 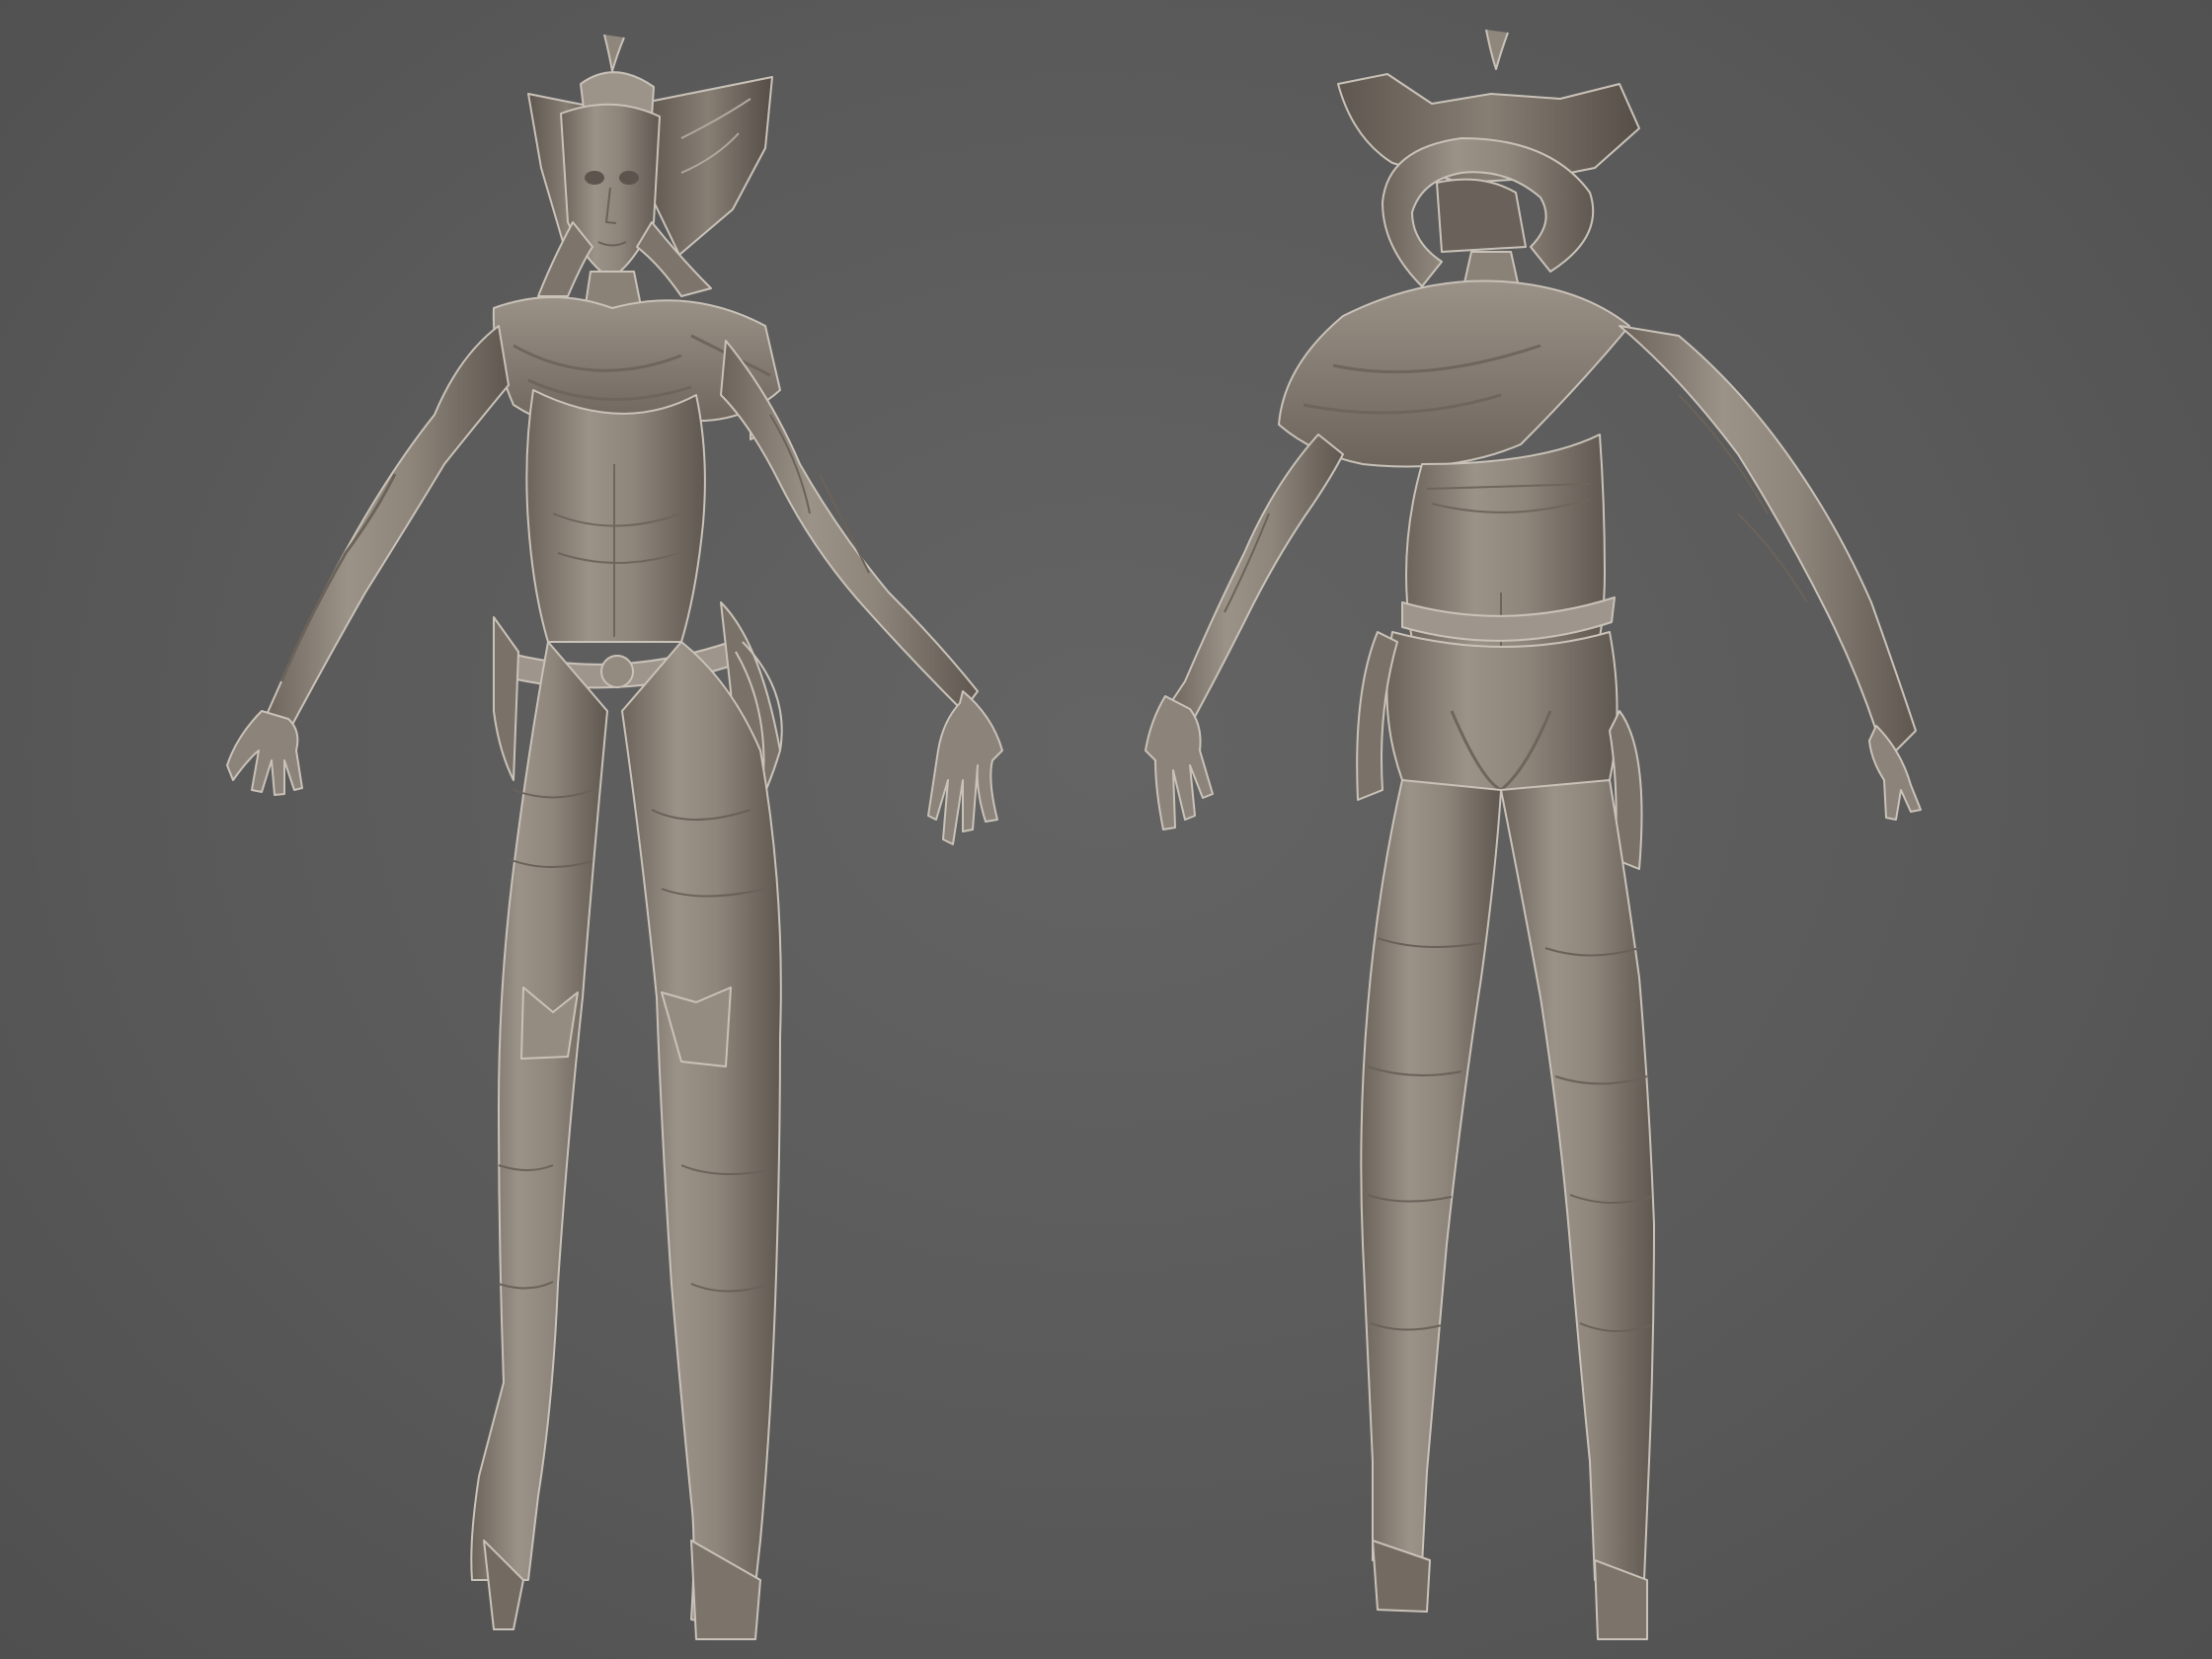 I want to click on clawed-hand-right, so click(x=965, y=768).